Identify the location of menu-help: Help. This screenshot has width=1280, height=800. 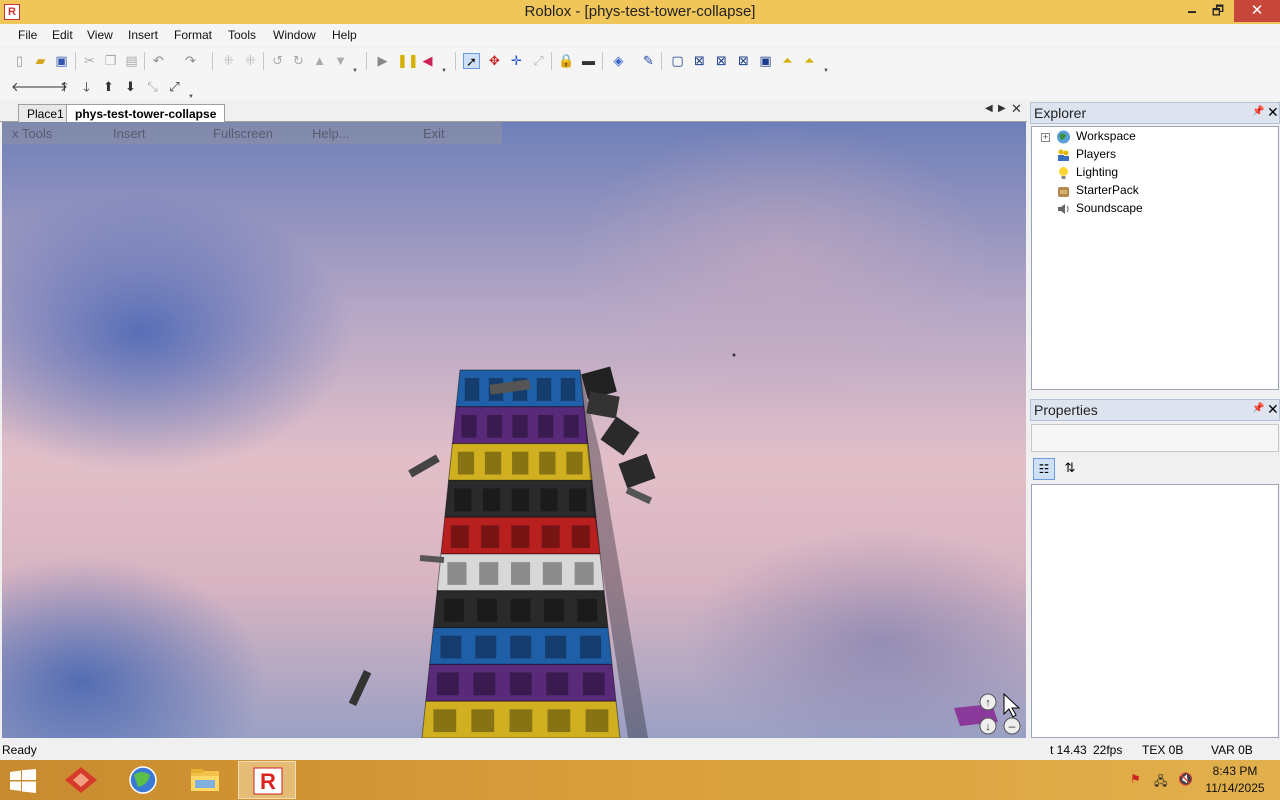
(344, 35).